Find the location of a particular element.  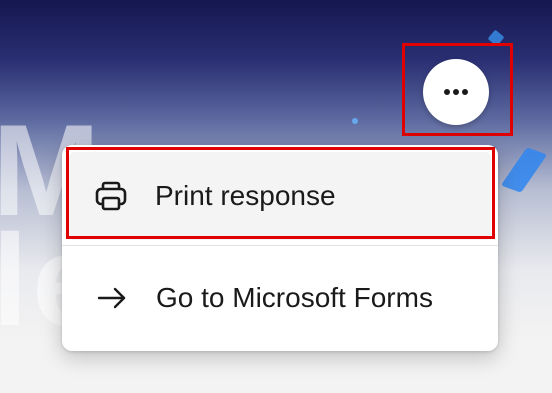

menu-item-label: Go to Microsoft Forms is located at coordinates (294, 297).